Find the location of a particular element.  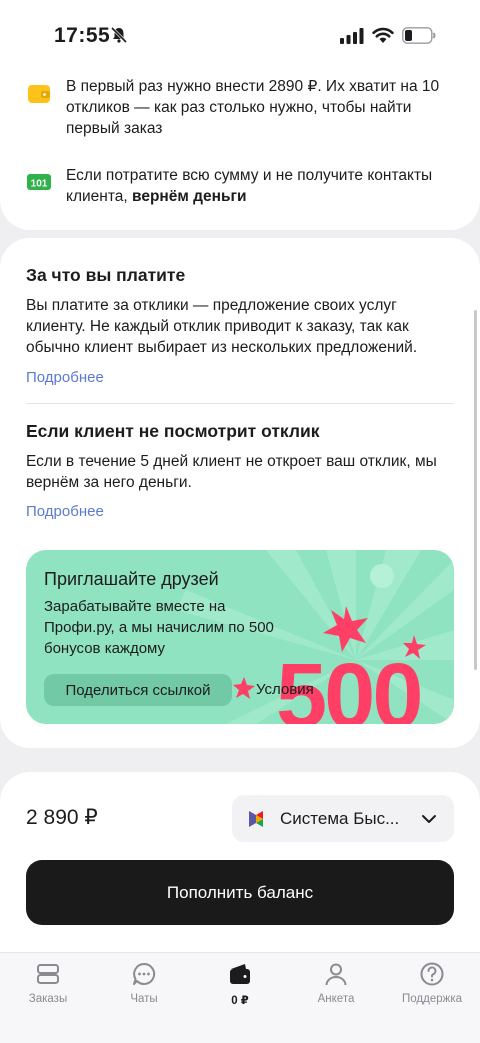

battery-icon is located at coordinates (419, 35).